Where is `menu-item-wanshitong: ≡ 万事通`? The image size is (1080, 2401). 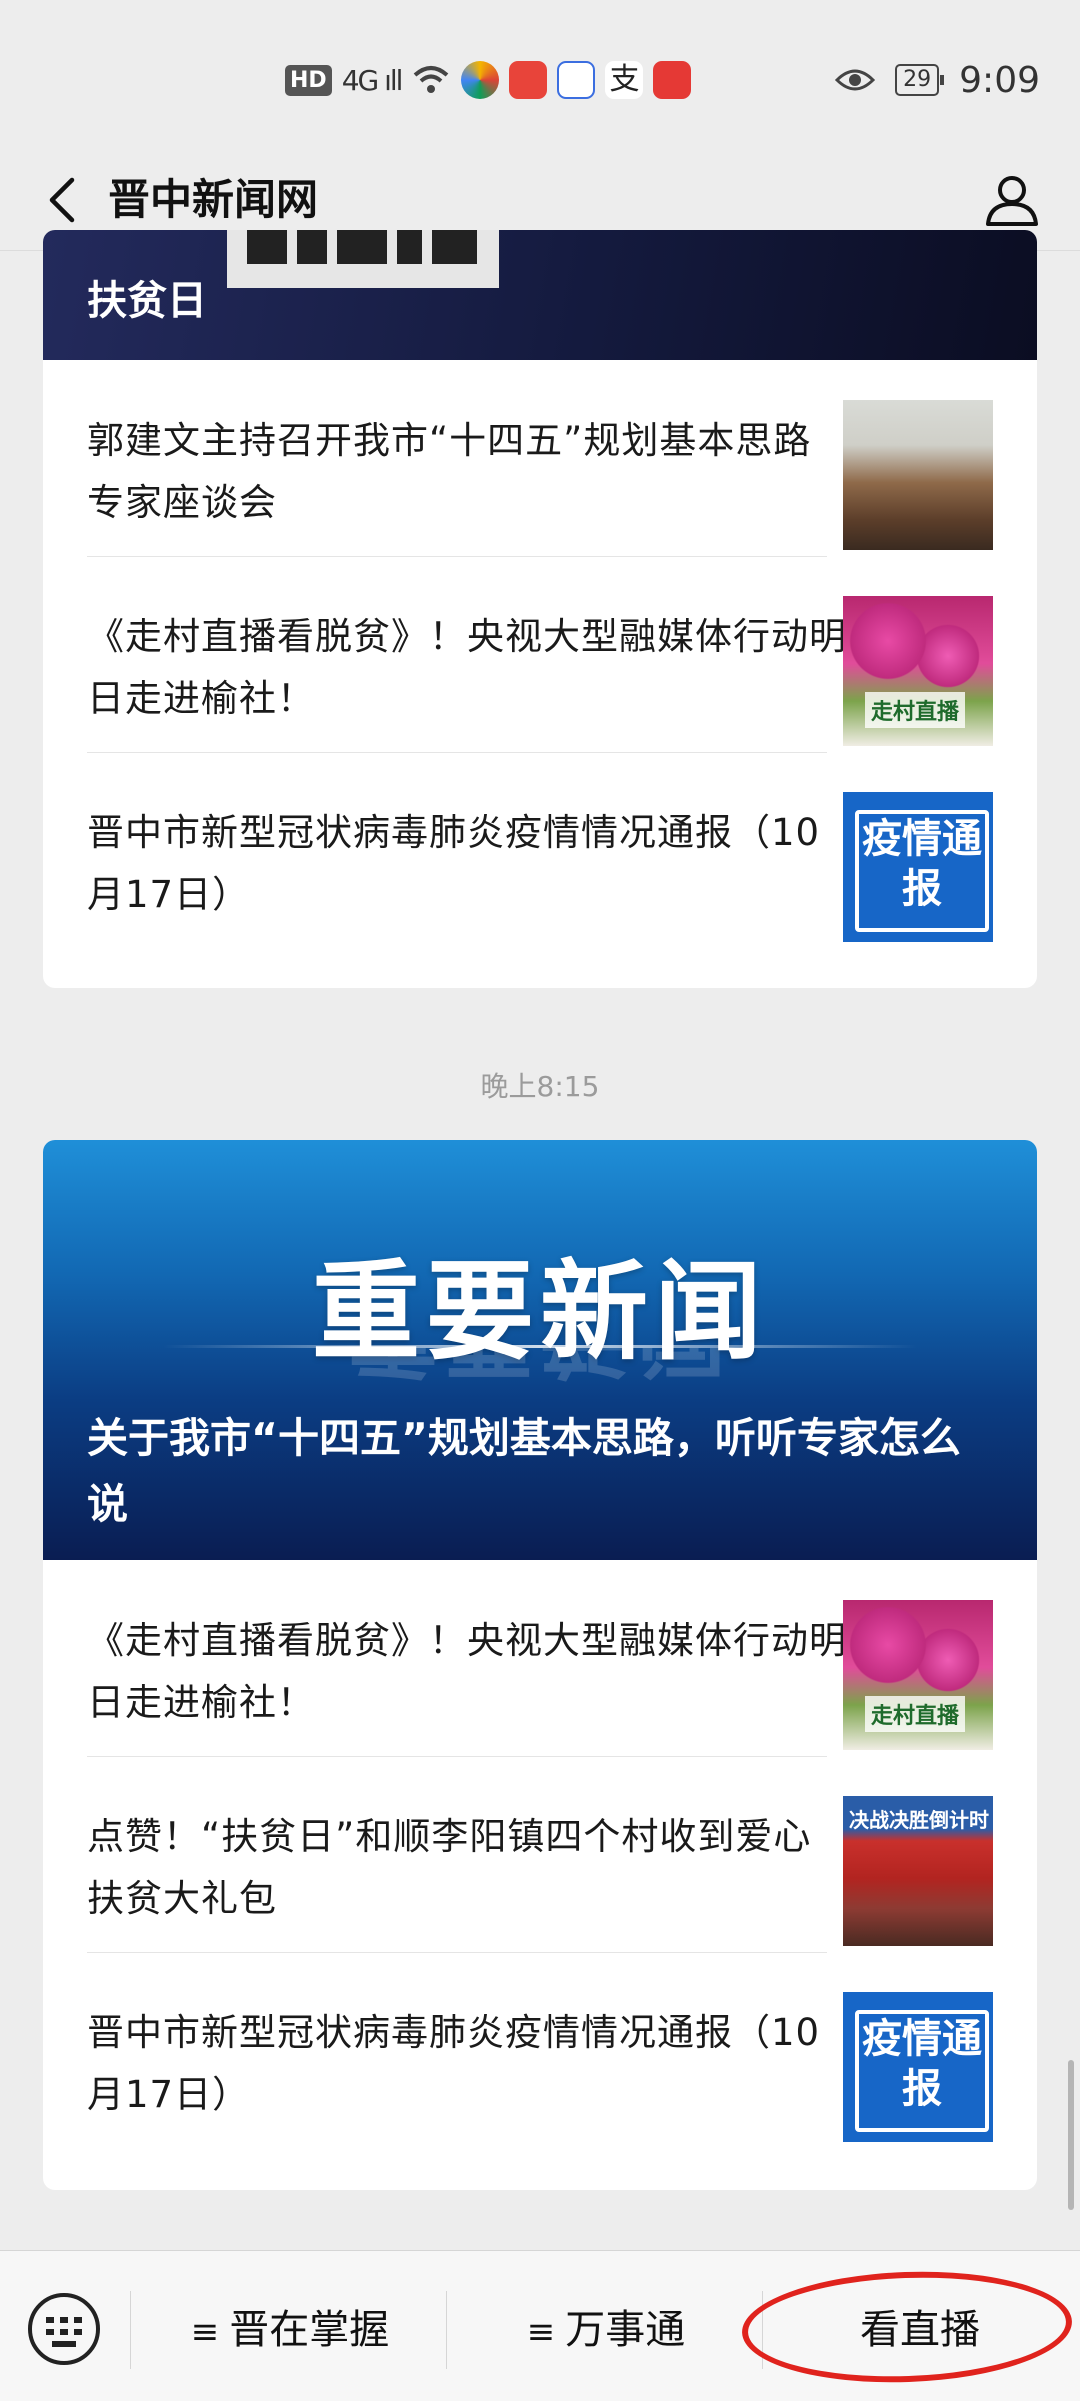 menu-item-wanshitong: ≡ 万事通 is located at coordinates (606, 2330).